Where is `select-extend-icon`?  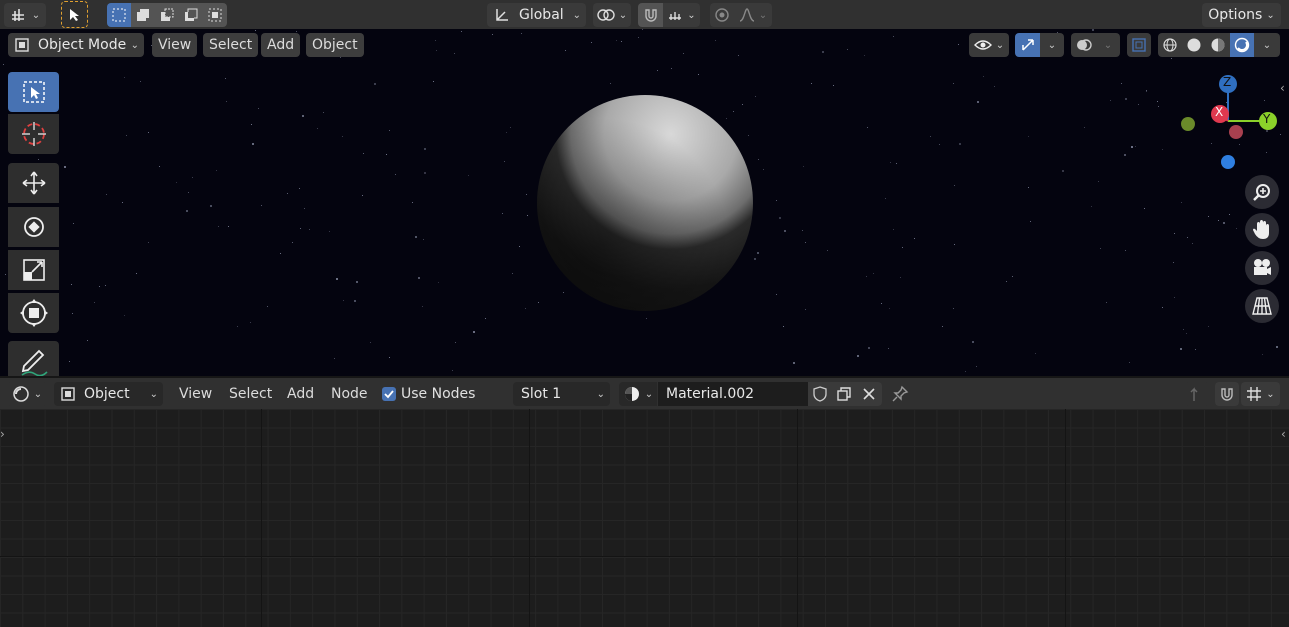
select-extend-icon is located at coordinates (143, 15).